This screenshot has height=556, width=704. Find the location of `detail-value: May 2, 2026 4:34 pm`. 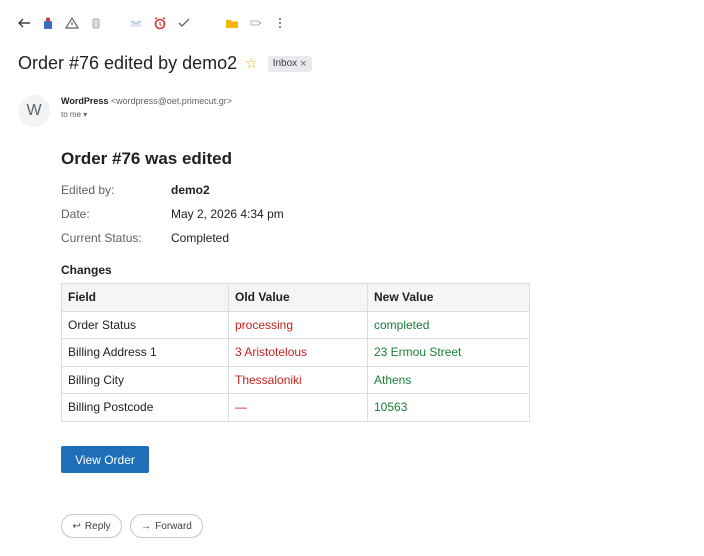

detail-value: May 2, 2026 4:34 pm is located at coordinates (227, 214).